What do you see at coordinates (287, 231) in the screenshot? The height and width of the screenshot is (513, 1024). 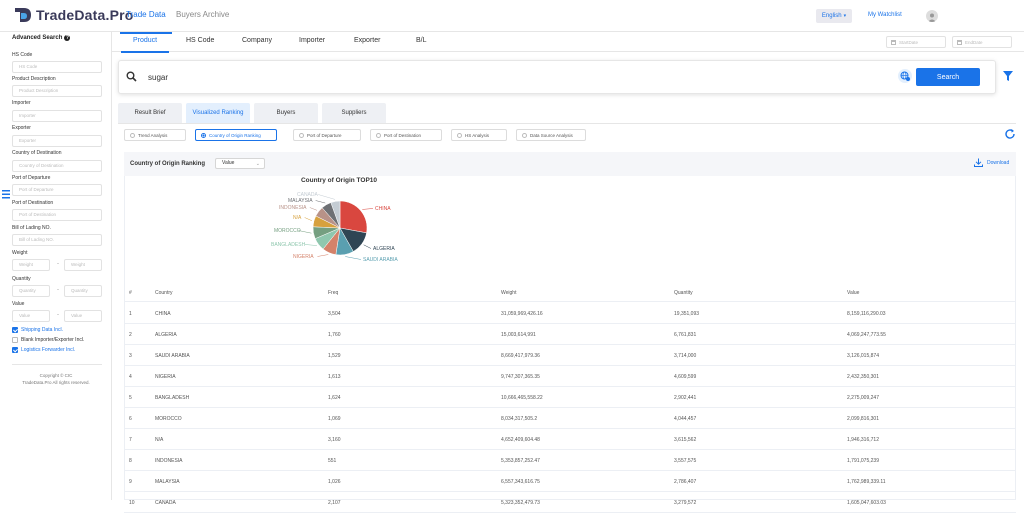 I see `pie-label: MOROCCO` at bounding box center [287, 231].